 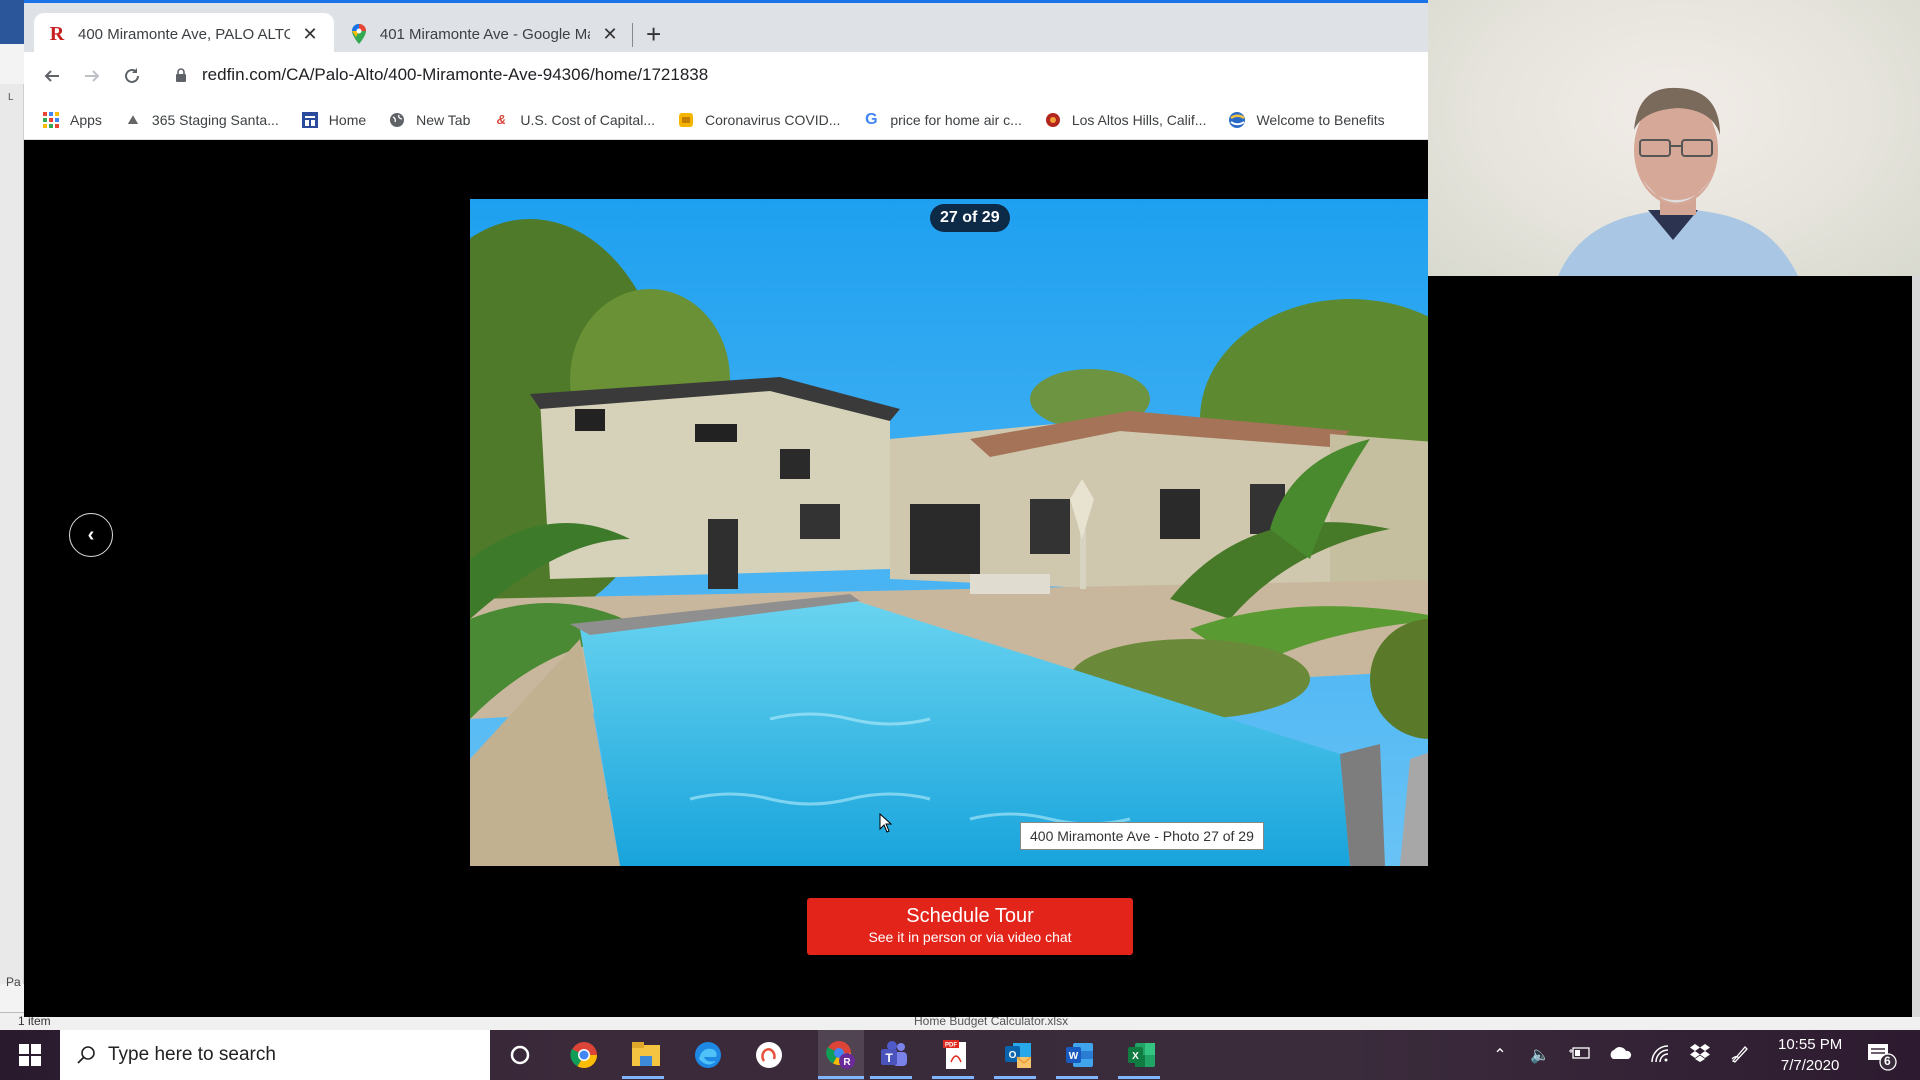 I want to click on redfin-icon: R, so click(x=57, y=33).